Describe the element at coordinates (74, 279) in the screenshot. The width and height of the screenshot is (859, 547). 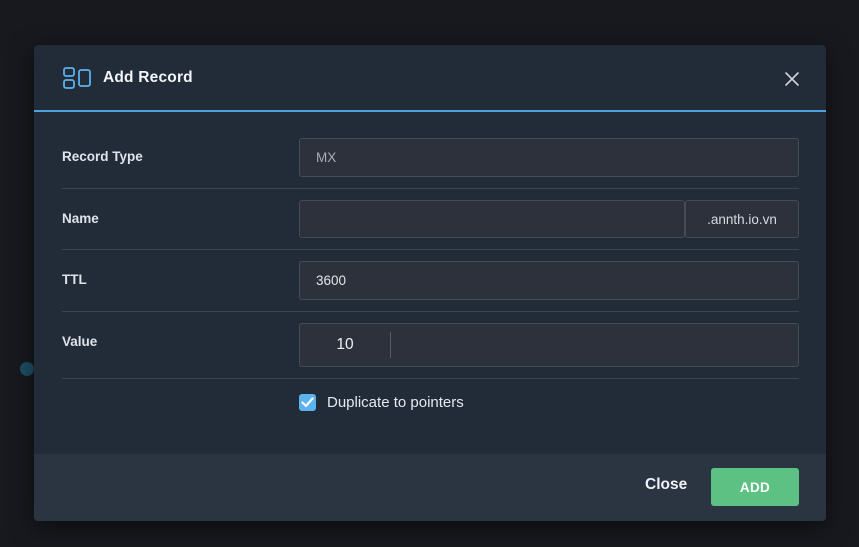
I see `ttl-label: TTL` at that location.